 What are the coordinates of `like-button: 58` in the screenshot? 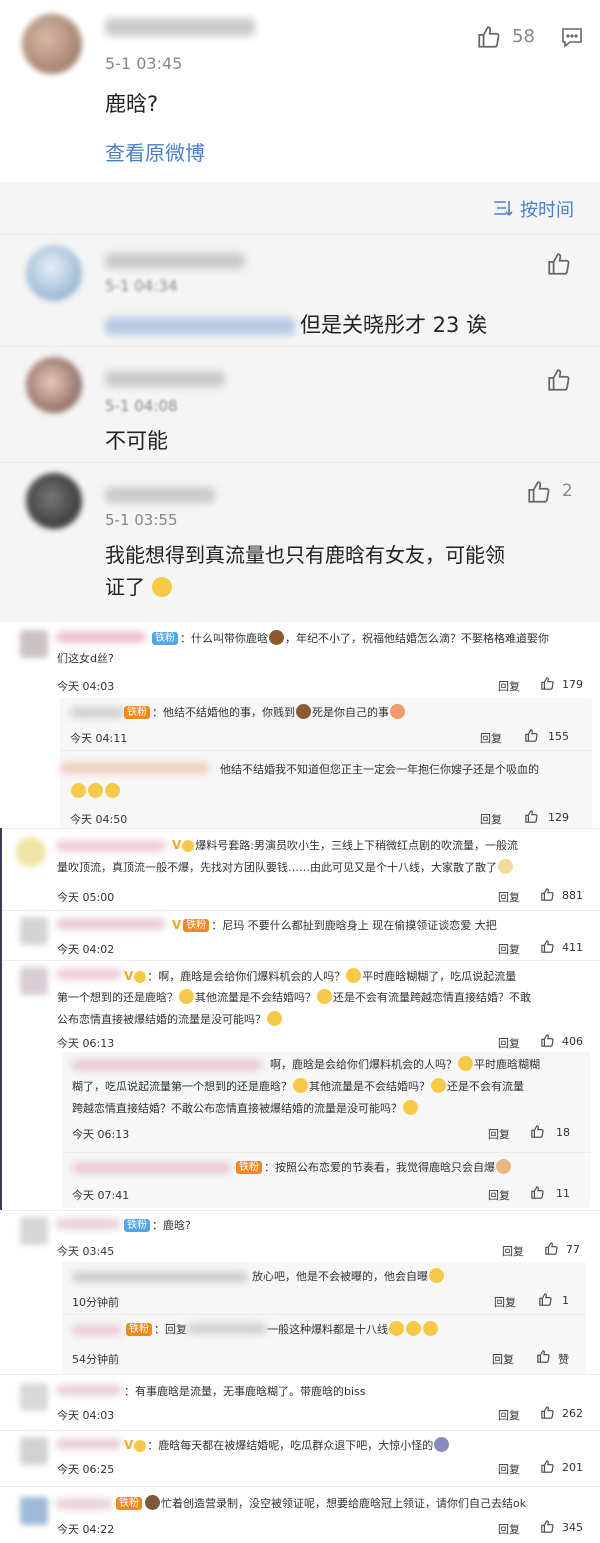 It's located at (511, 38).